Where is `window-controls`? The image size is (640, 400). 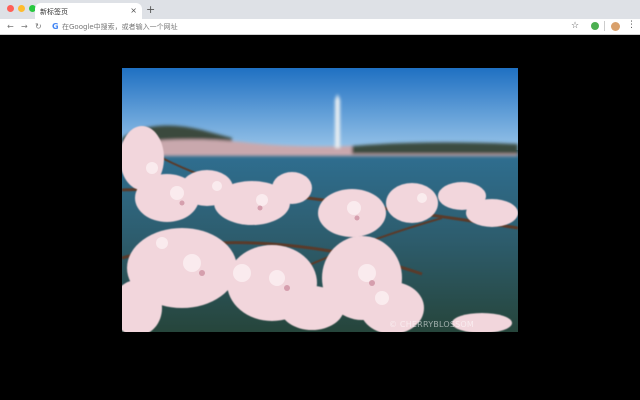 window-controls is located at coordinates (21, 8).